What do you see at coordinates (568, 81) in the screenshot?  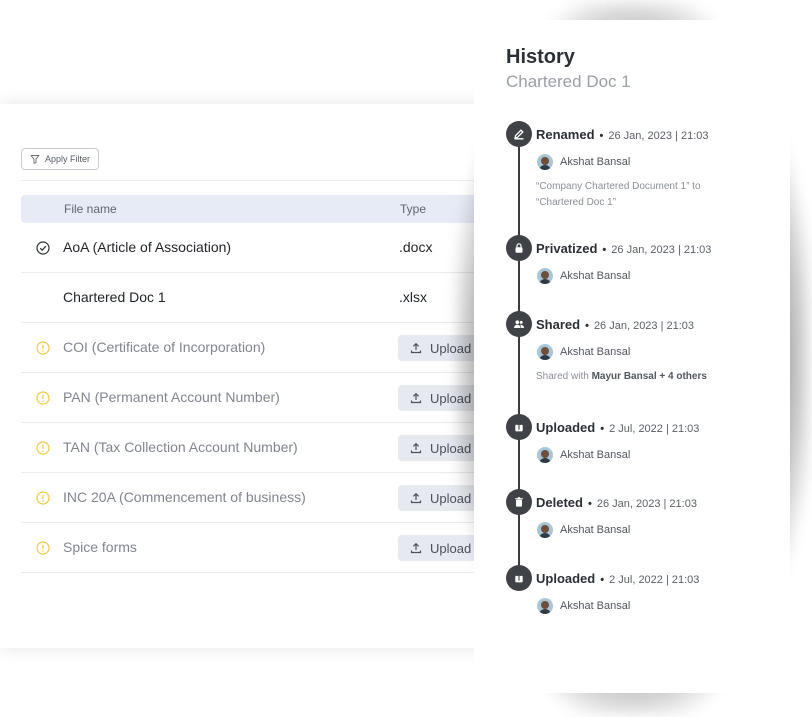 I see `history-subtitle: Chartered Doc 1` at bounding box center [568, 81].